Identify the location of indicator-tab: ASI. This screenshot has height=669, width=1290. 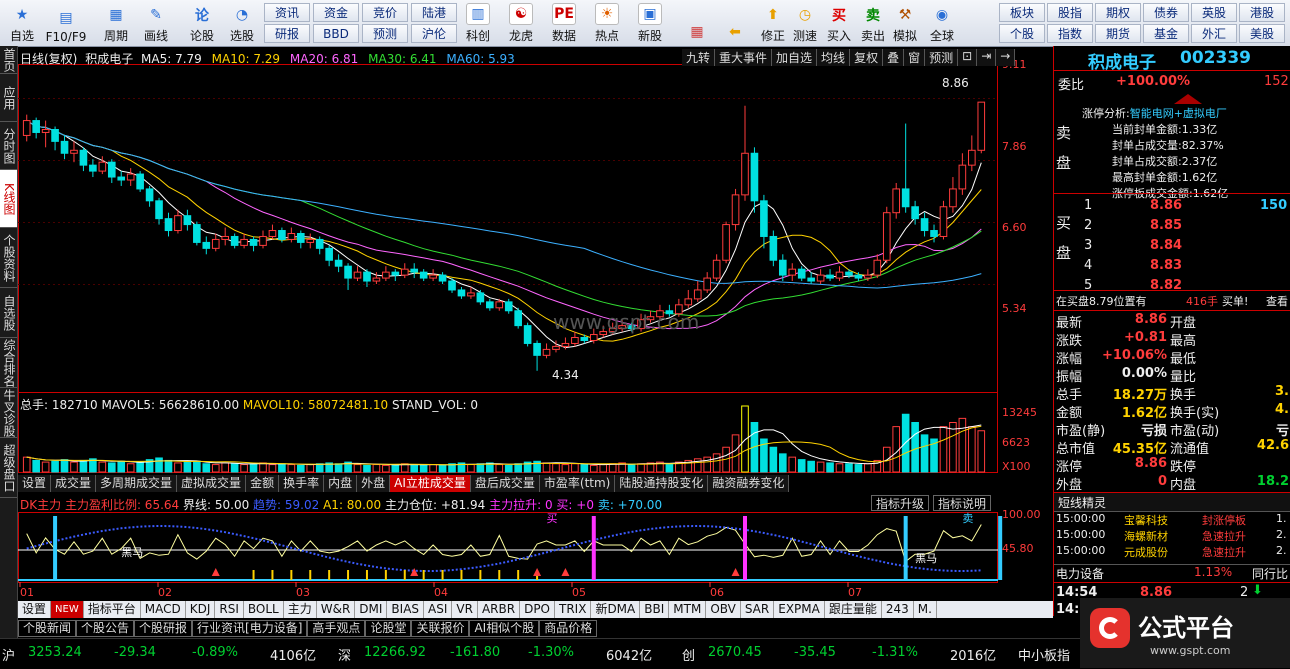
(438, 609).